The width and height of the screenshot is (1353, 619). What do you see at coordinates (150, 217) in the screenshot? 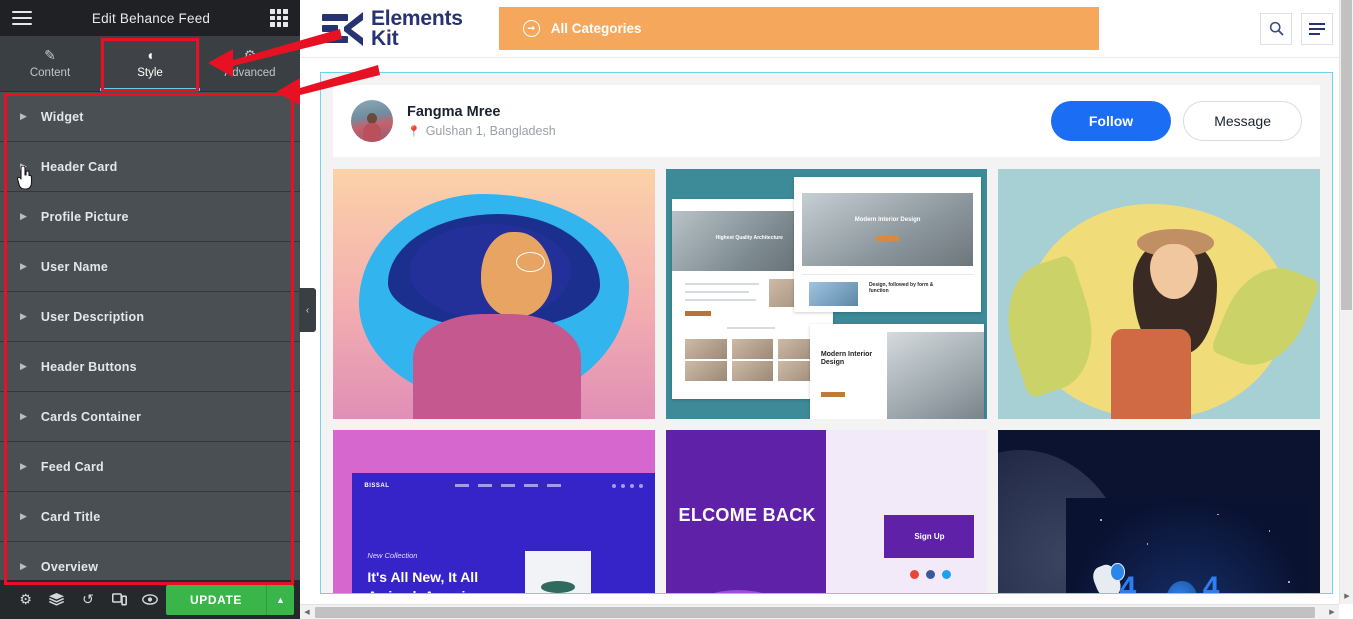
I see `sidebar-item-profile-picture: ▶ Profile Picture` at bounding box center [150, 217].